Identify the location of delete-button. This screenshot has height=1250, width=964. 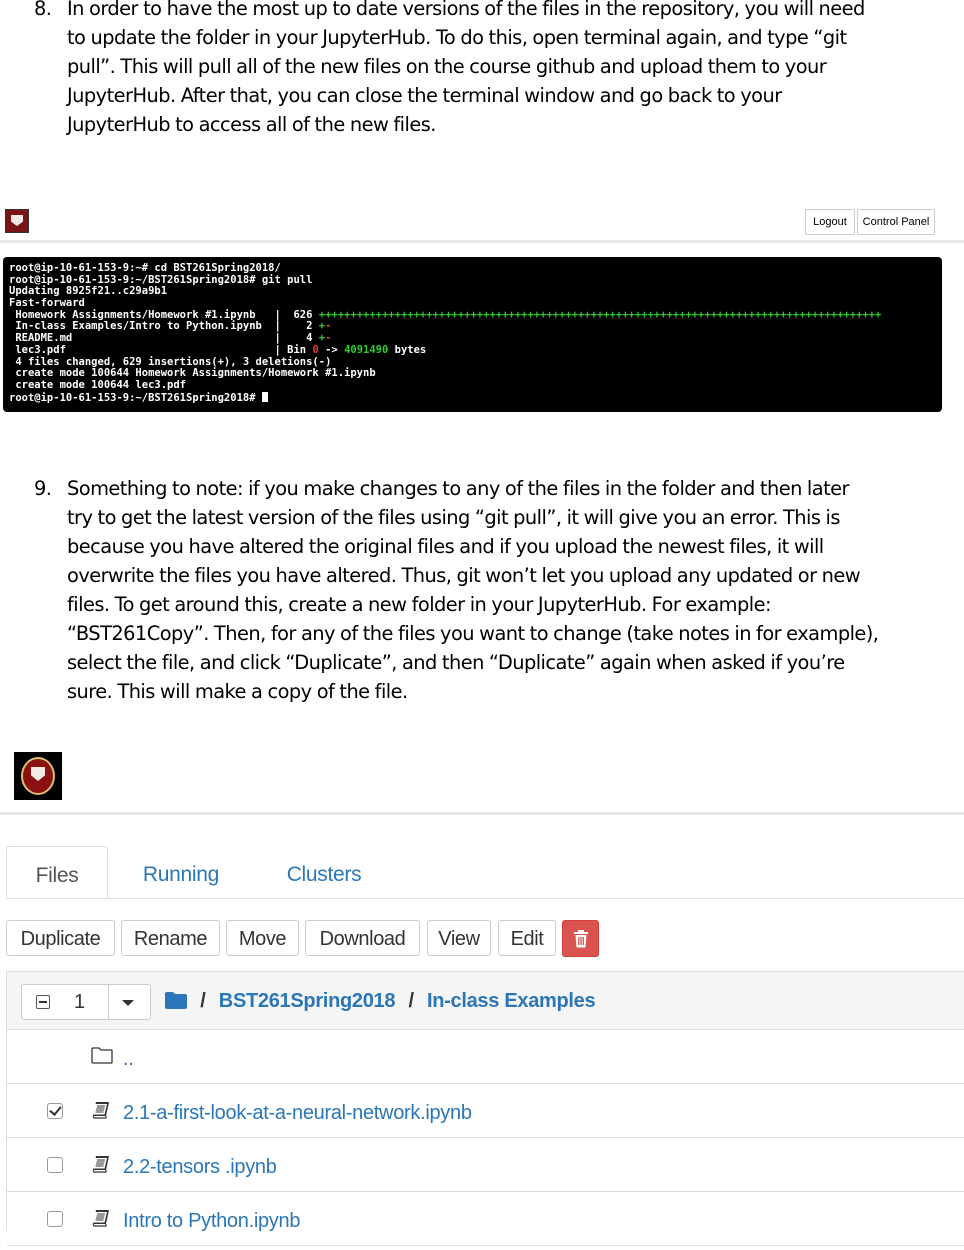
(580, 938).